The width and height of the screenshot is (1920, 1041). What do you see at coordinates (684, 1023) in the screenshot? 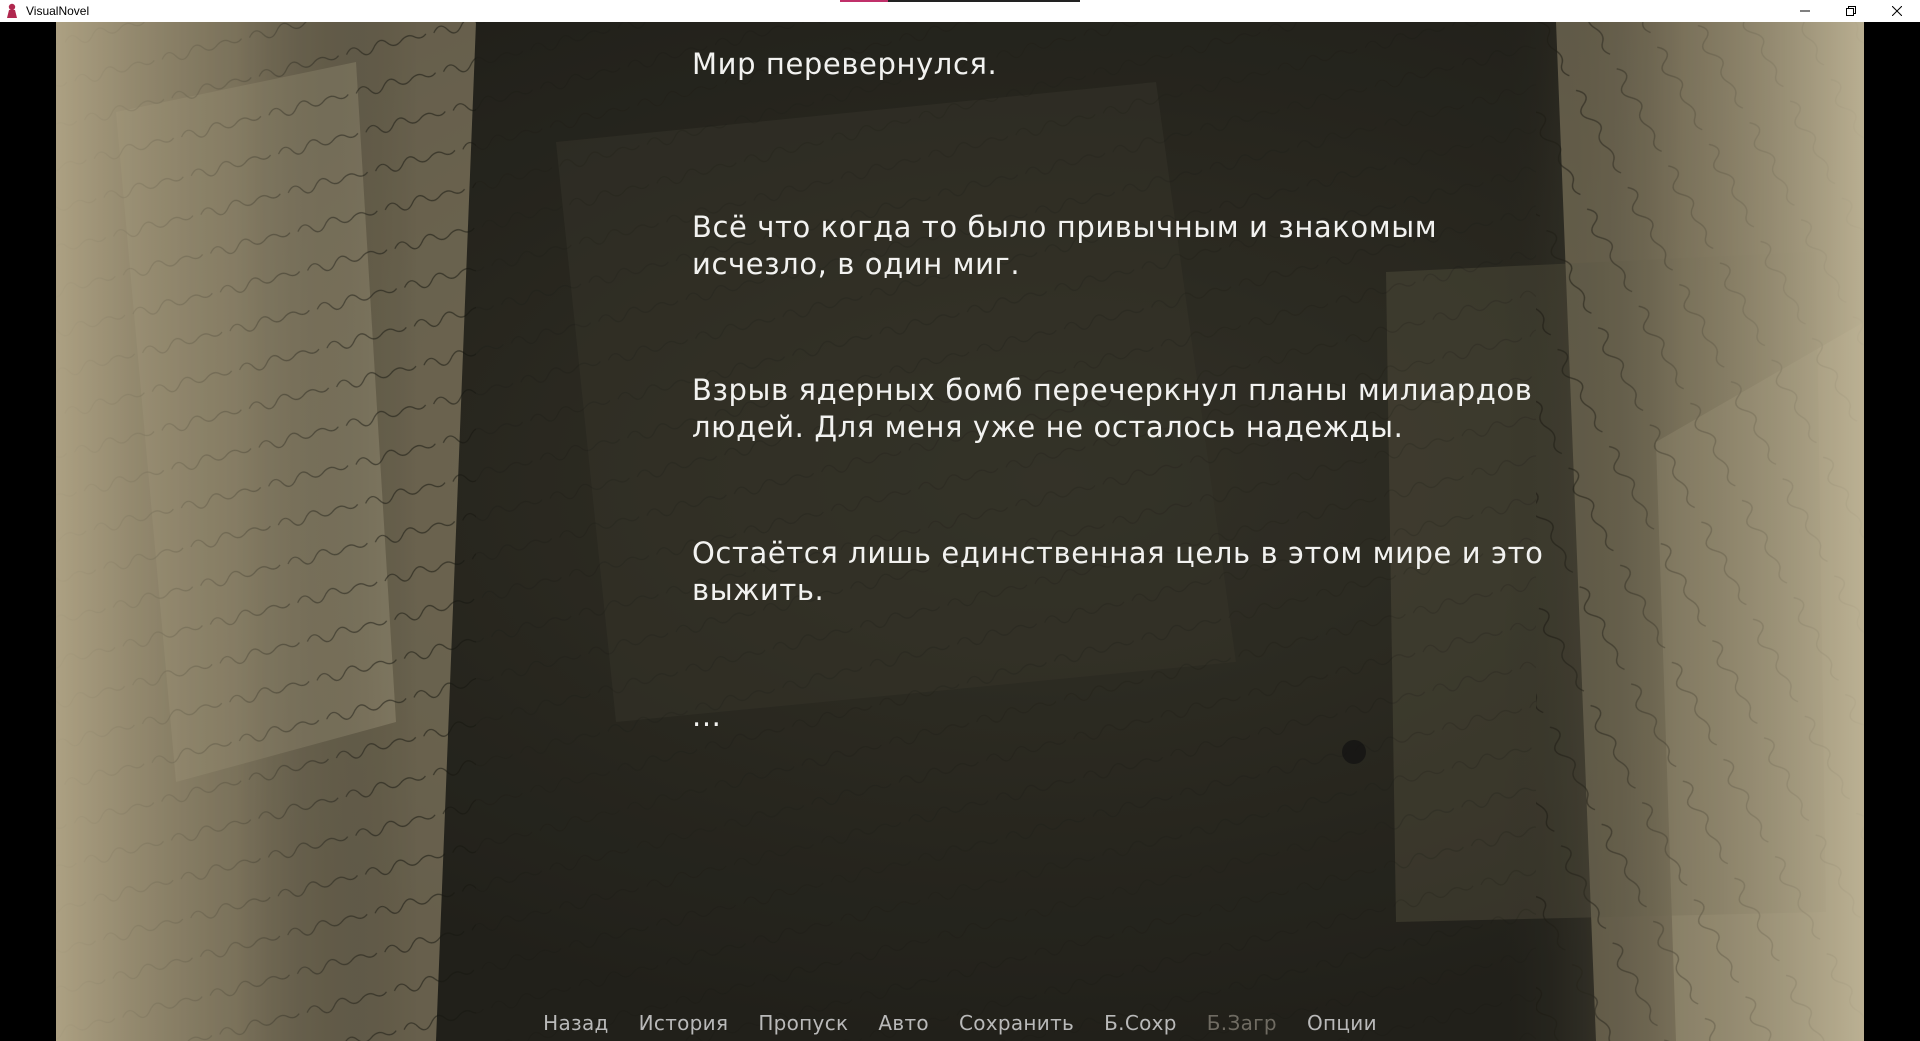
I see `history-button: История` at bounding box center [684, 1023].